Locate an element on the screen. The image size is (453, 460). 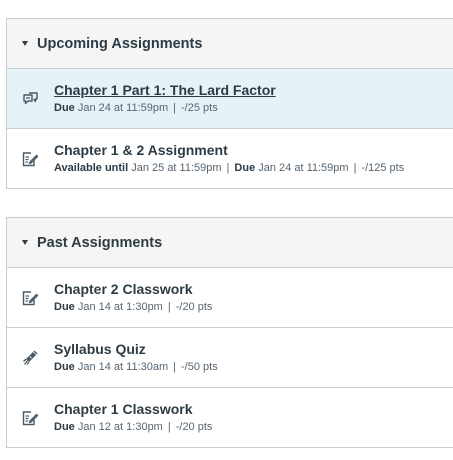
assignment-title: Chapter 1 & 2 Assignment is located at coordinates (229, 150).